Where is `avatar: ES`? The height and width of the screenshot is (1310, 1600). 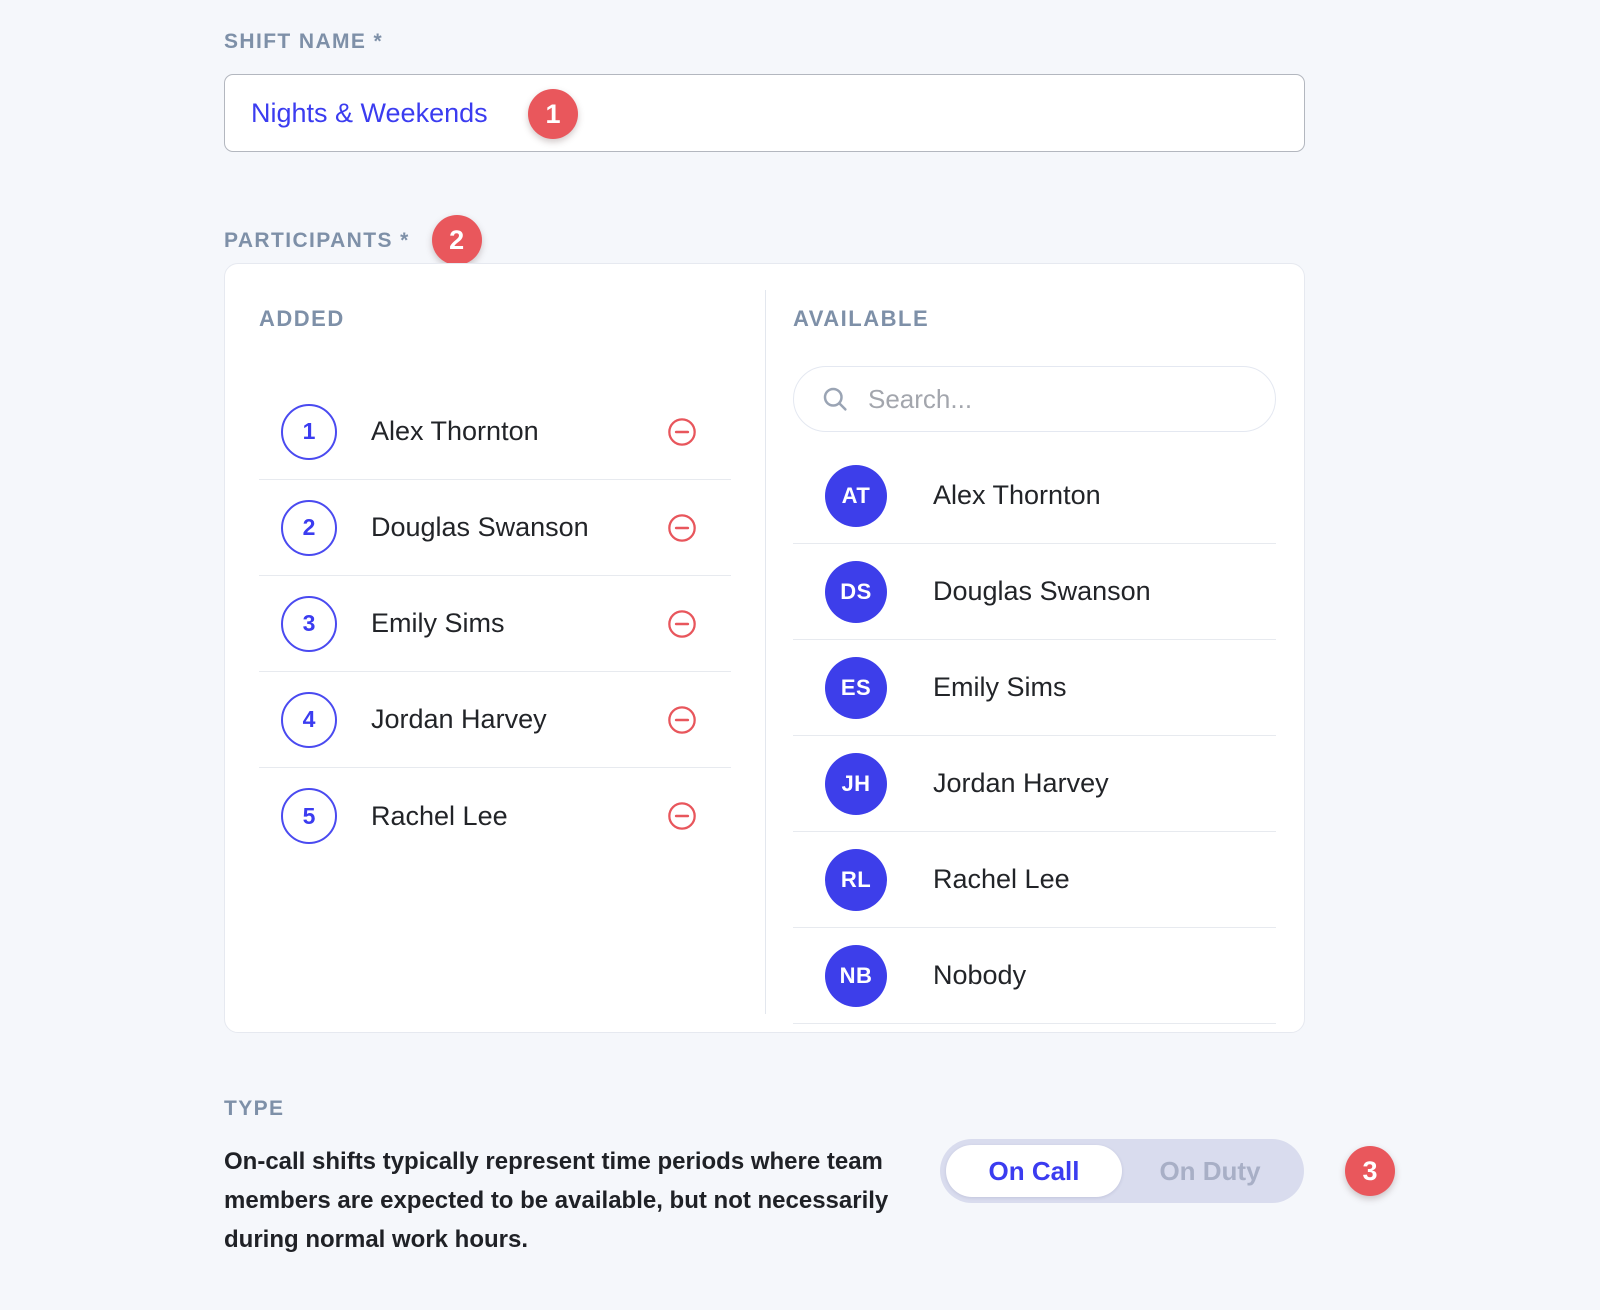 avatar: ES is located at coordinates (856, 687).